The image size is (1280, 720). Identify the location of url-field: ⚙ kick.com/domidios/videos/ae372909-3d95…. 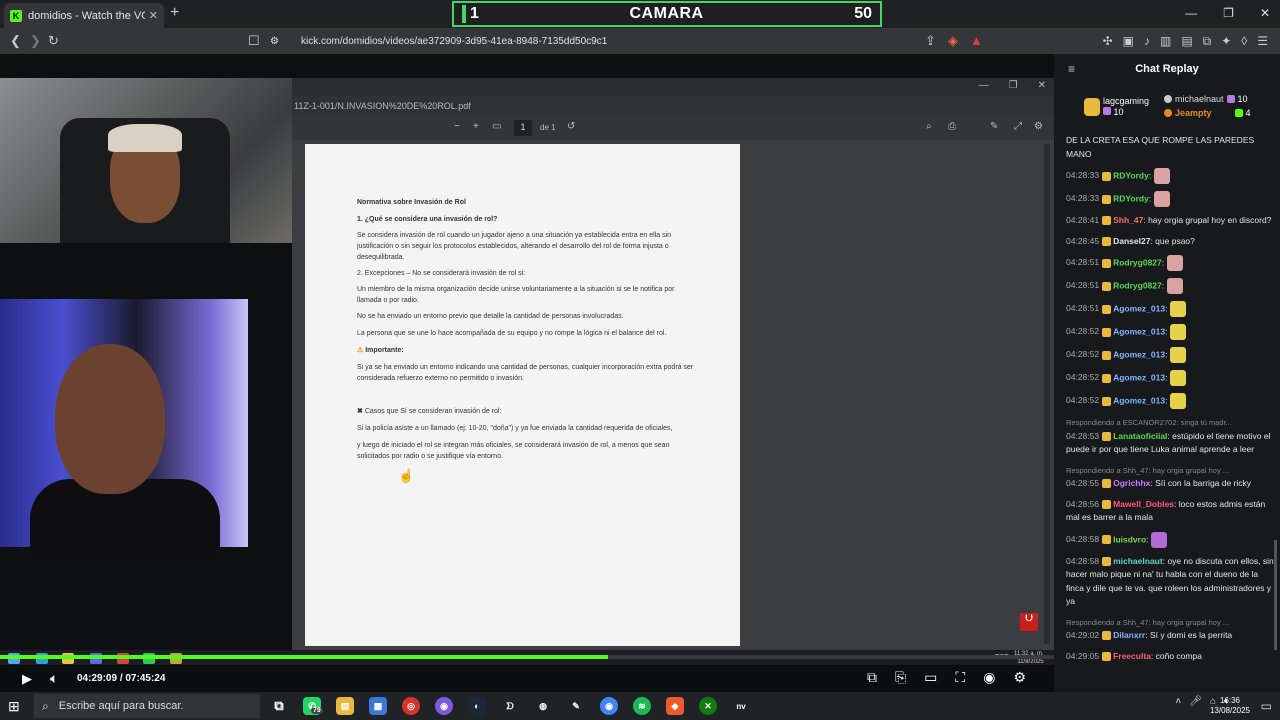
(620, 41).